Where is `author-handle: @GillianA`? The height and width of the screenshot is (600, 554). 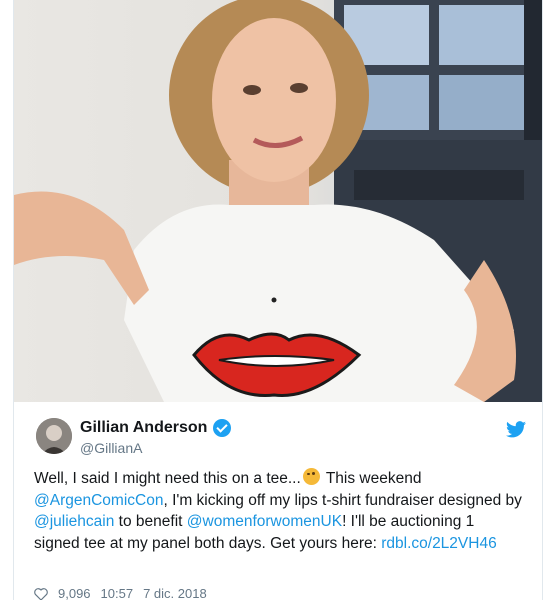 author-handle: @GillianA is located at coordinates (111, 448).